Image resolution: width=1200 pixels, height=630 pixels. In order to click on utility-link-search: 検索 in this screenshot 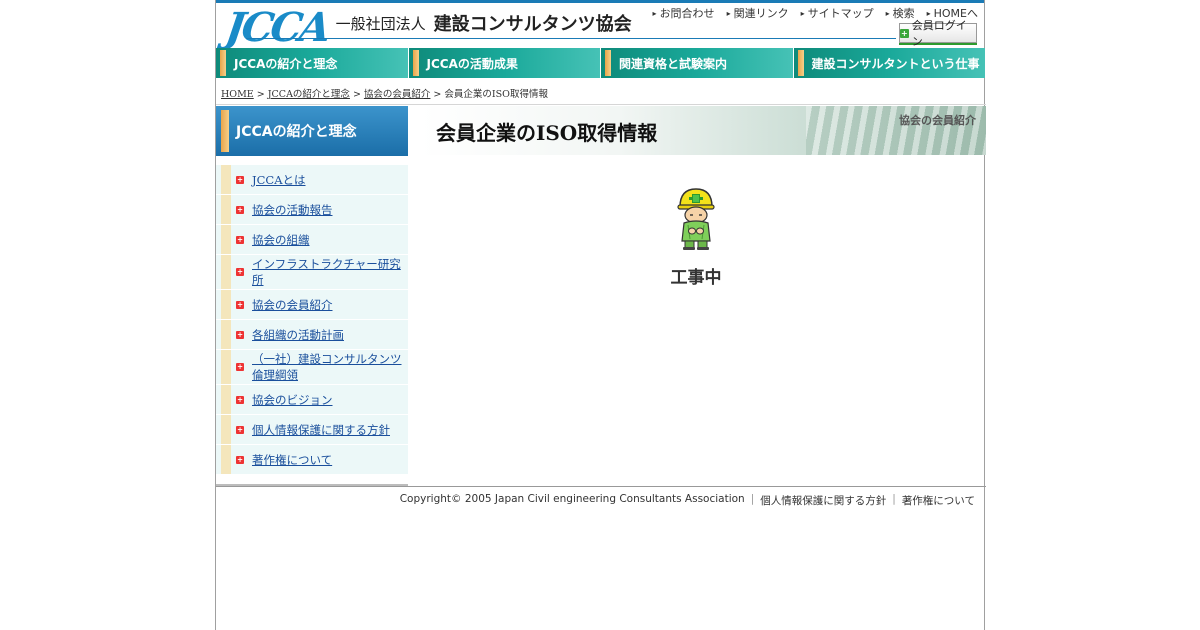, I will do `click(900, 13)`.